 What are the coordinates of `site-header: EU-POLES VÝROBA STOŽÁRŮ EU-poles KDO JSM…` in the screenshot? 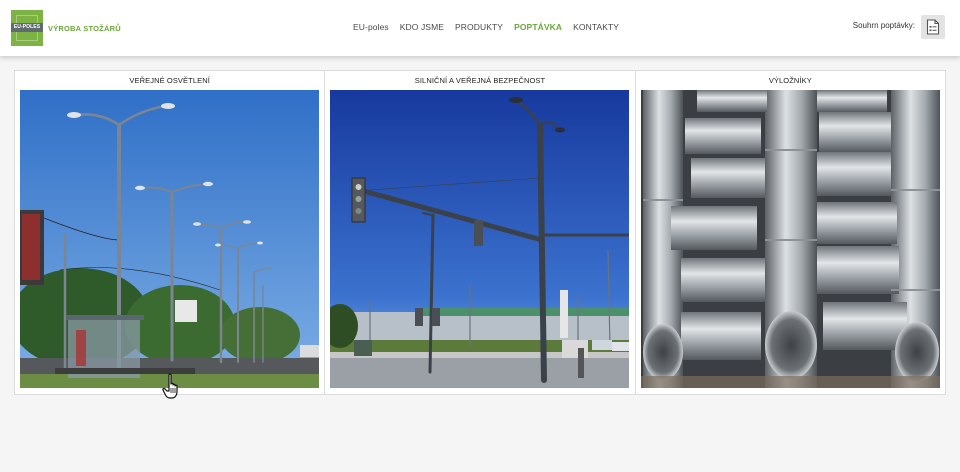 It's located at (480, 28).